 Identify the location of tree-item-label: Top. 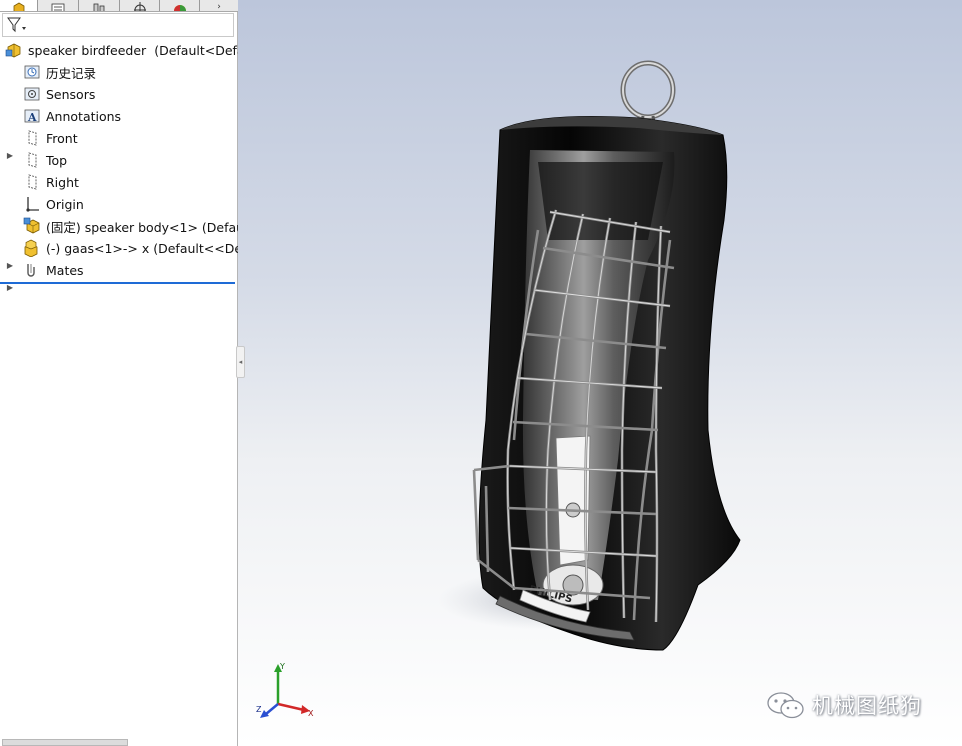
(57, 160).